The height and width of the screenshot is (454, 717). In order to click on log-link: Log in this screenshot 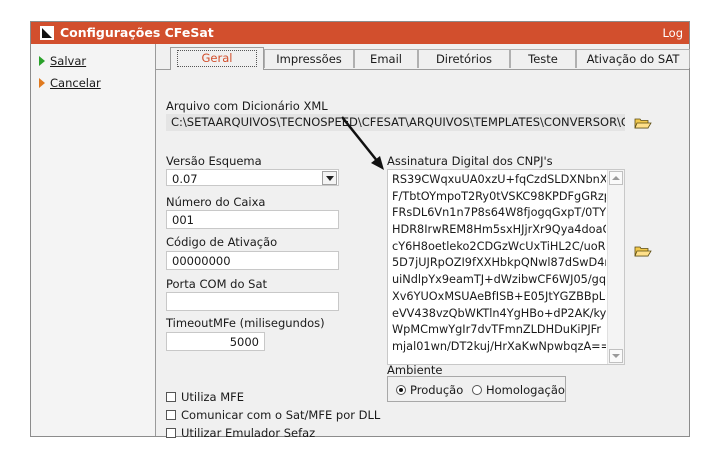, I will do `click(672, 33)`.